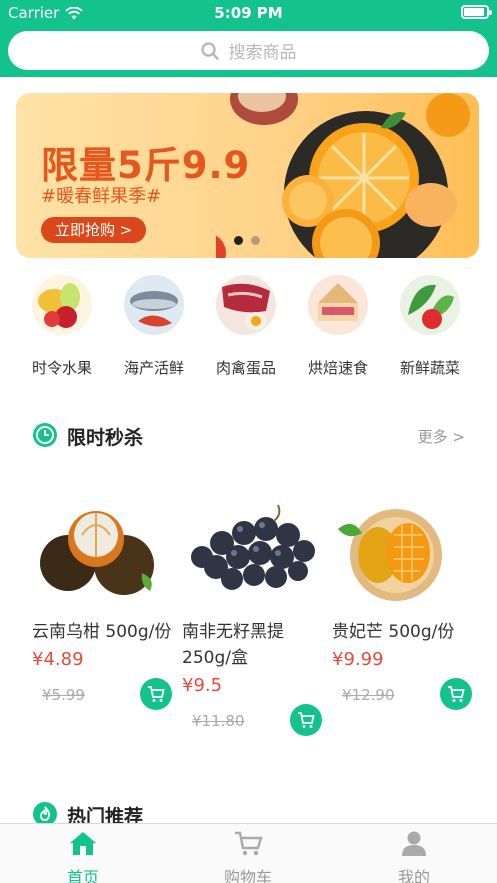 The image size is (497, 883). What do you see at coordinates (358, 659) in the screenshot?
I see `product-price: ¥9.99` at bounding box center [358, 659].